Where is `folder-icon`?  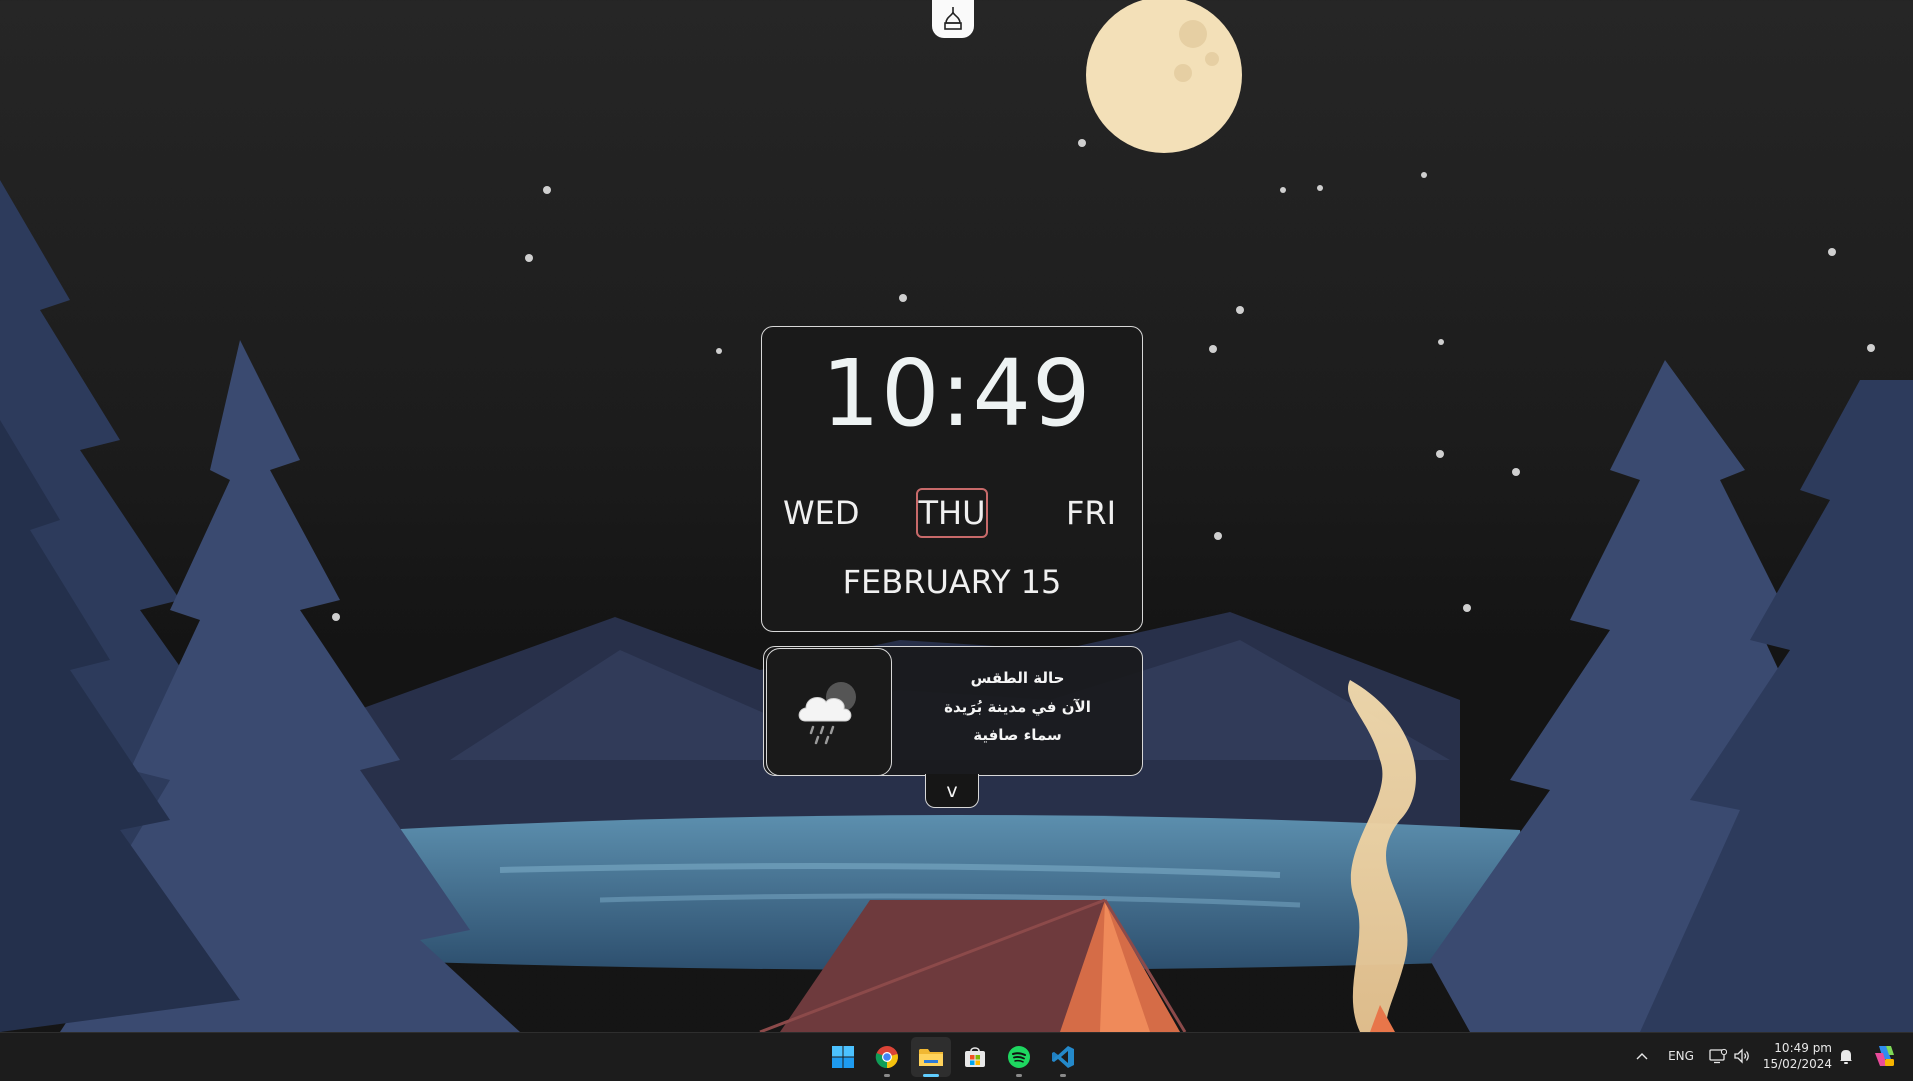
folder-icon is located at coordinates (931, 1057).